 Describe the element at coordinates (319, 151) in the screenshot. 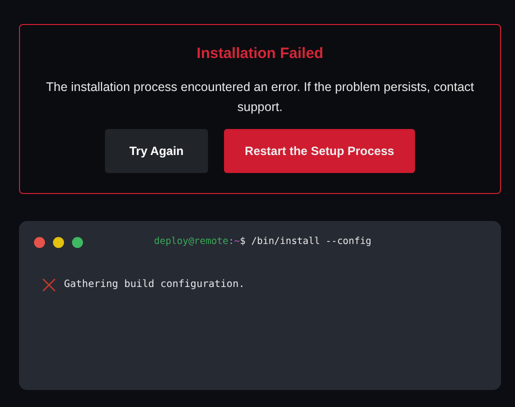

I see `restart-button: Restart the Setup Process` at that location.